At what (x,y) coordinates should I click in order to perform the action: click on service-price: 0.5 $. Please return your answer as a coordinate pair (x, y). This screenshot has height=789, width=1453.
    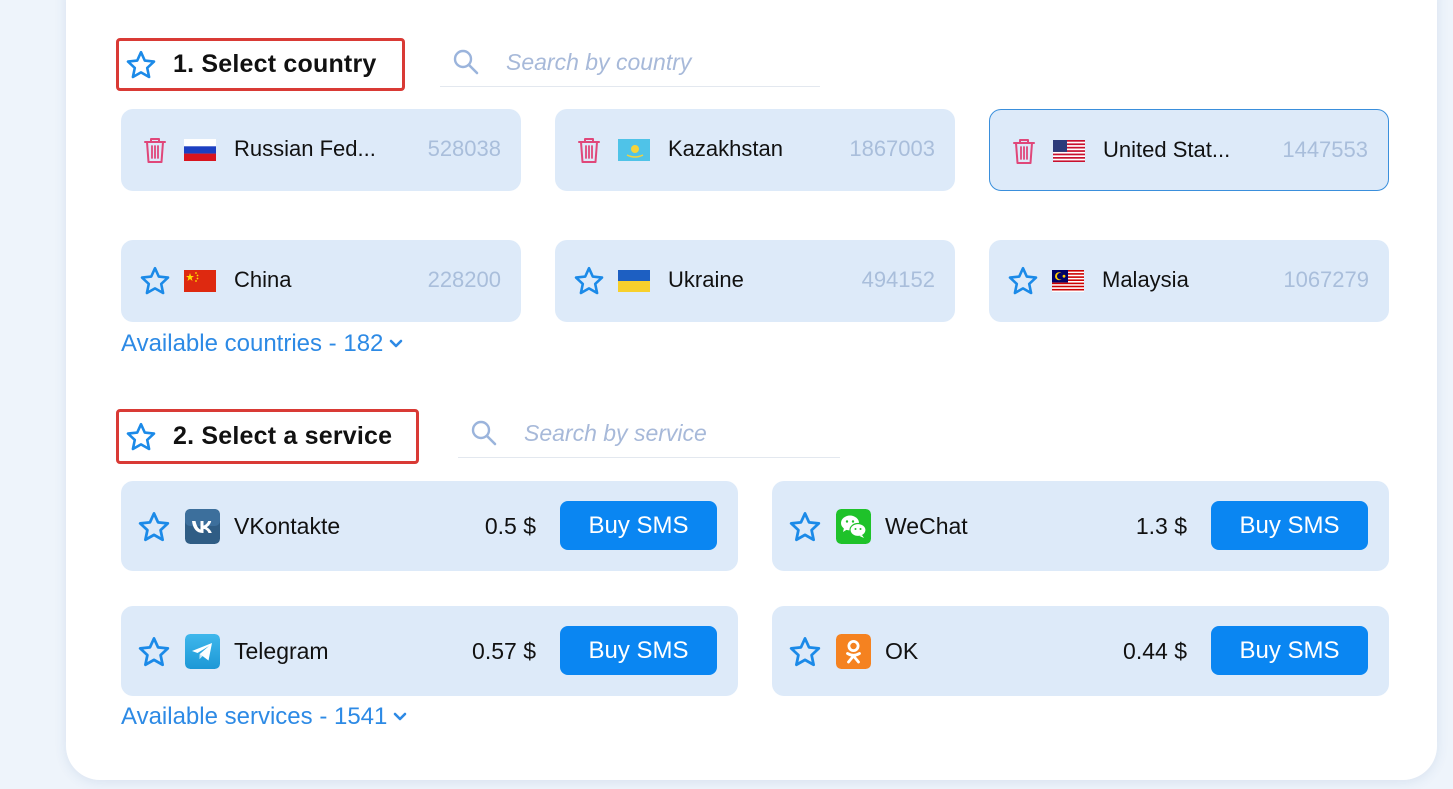
    Looking at the image, I should click on (510, 526).